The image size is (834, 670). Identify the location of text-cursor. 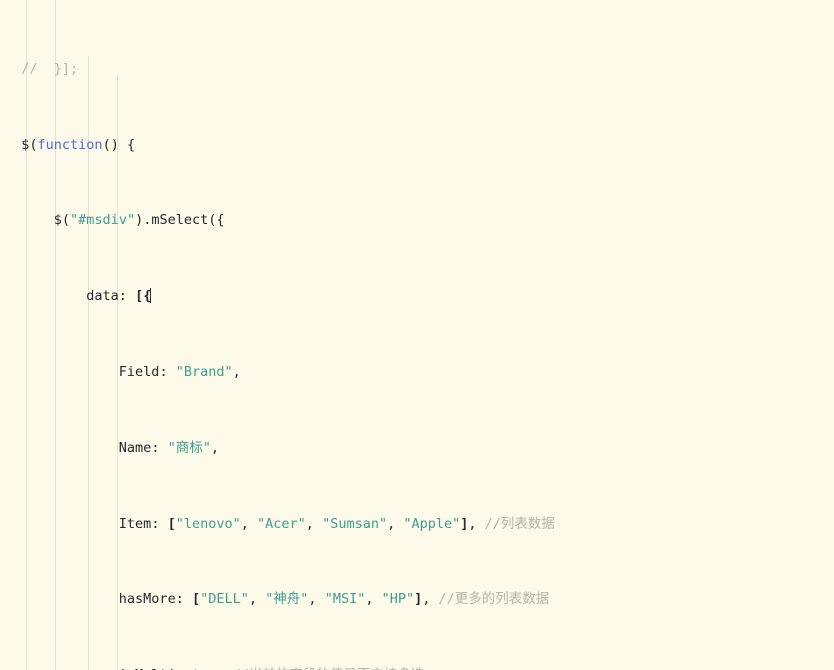
(151, 296).